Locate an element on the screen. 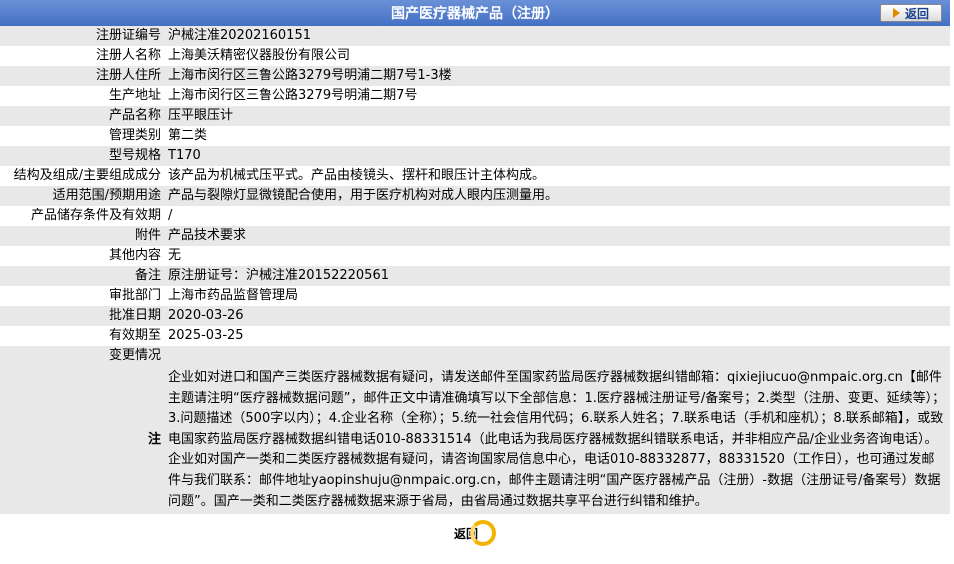 Image resolution: width=954 pixels, height=564 pixels. field-label: 管理类别 is located at coordinates (82, 136).